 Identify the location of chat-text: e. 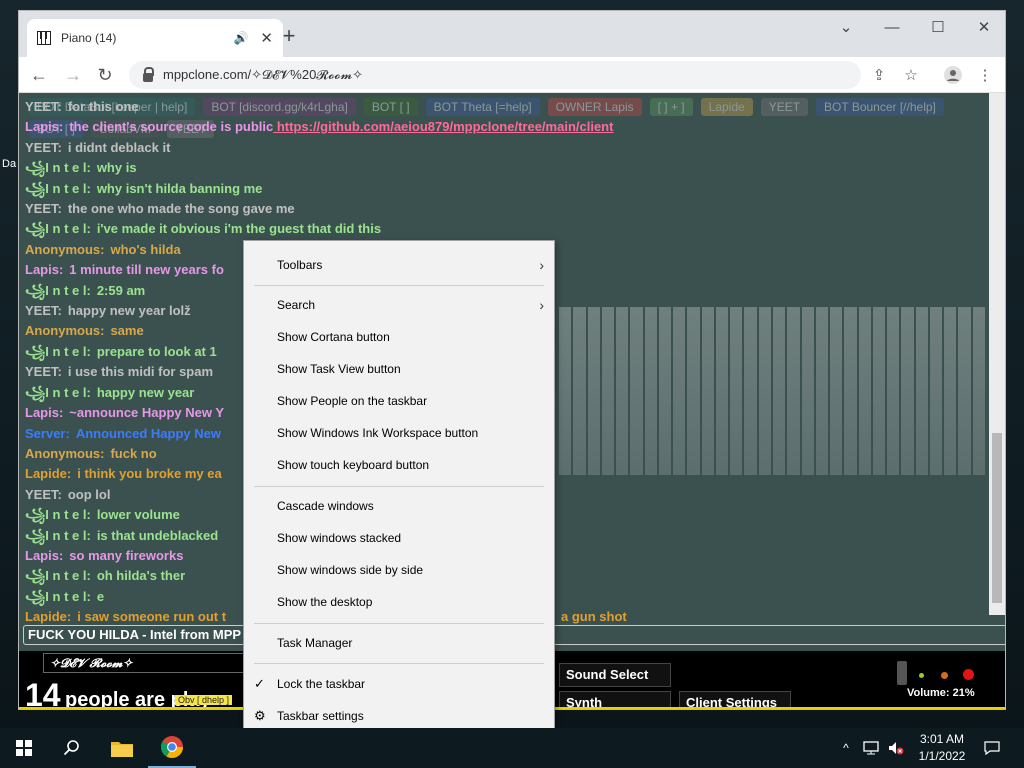
(100, 596).